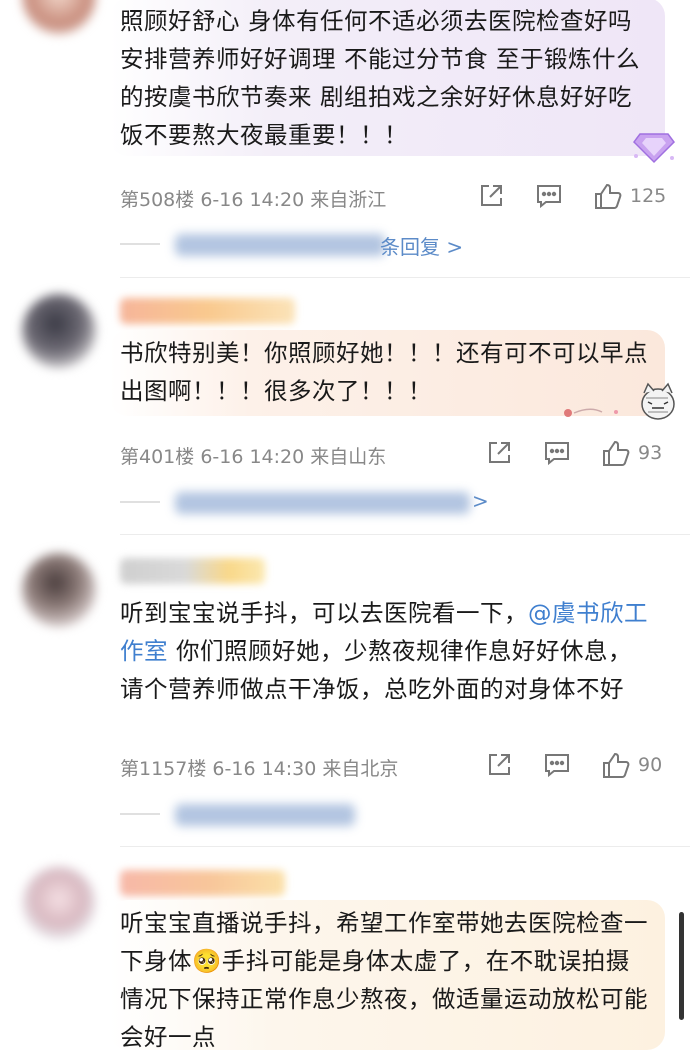  Describe the element at coordinates (348, 200) in the screenshot. I see `post-location: 来自浙江` at that location.